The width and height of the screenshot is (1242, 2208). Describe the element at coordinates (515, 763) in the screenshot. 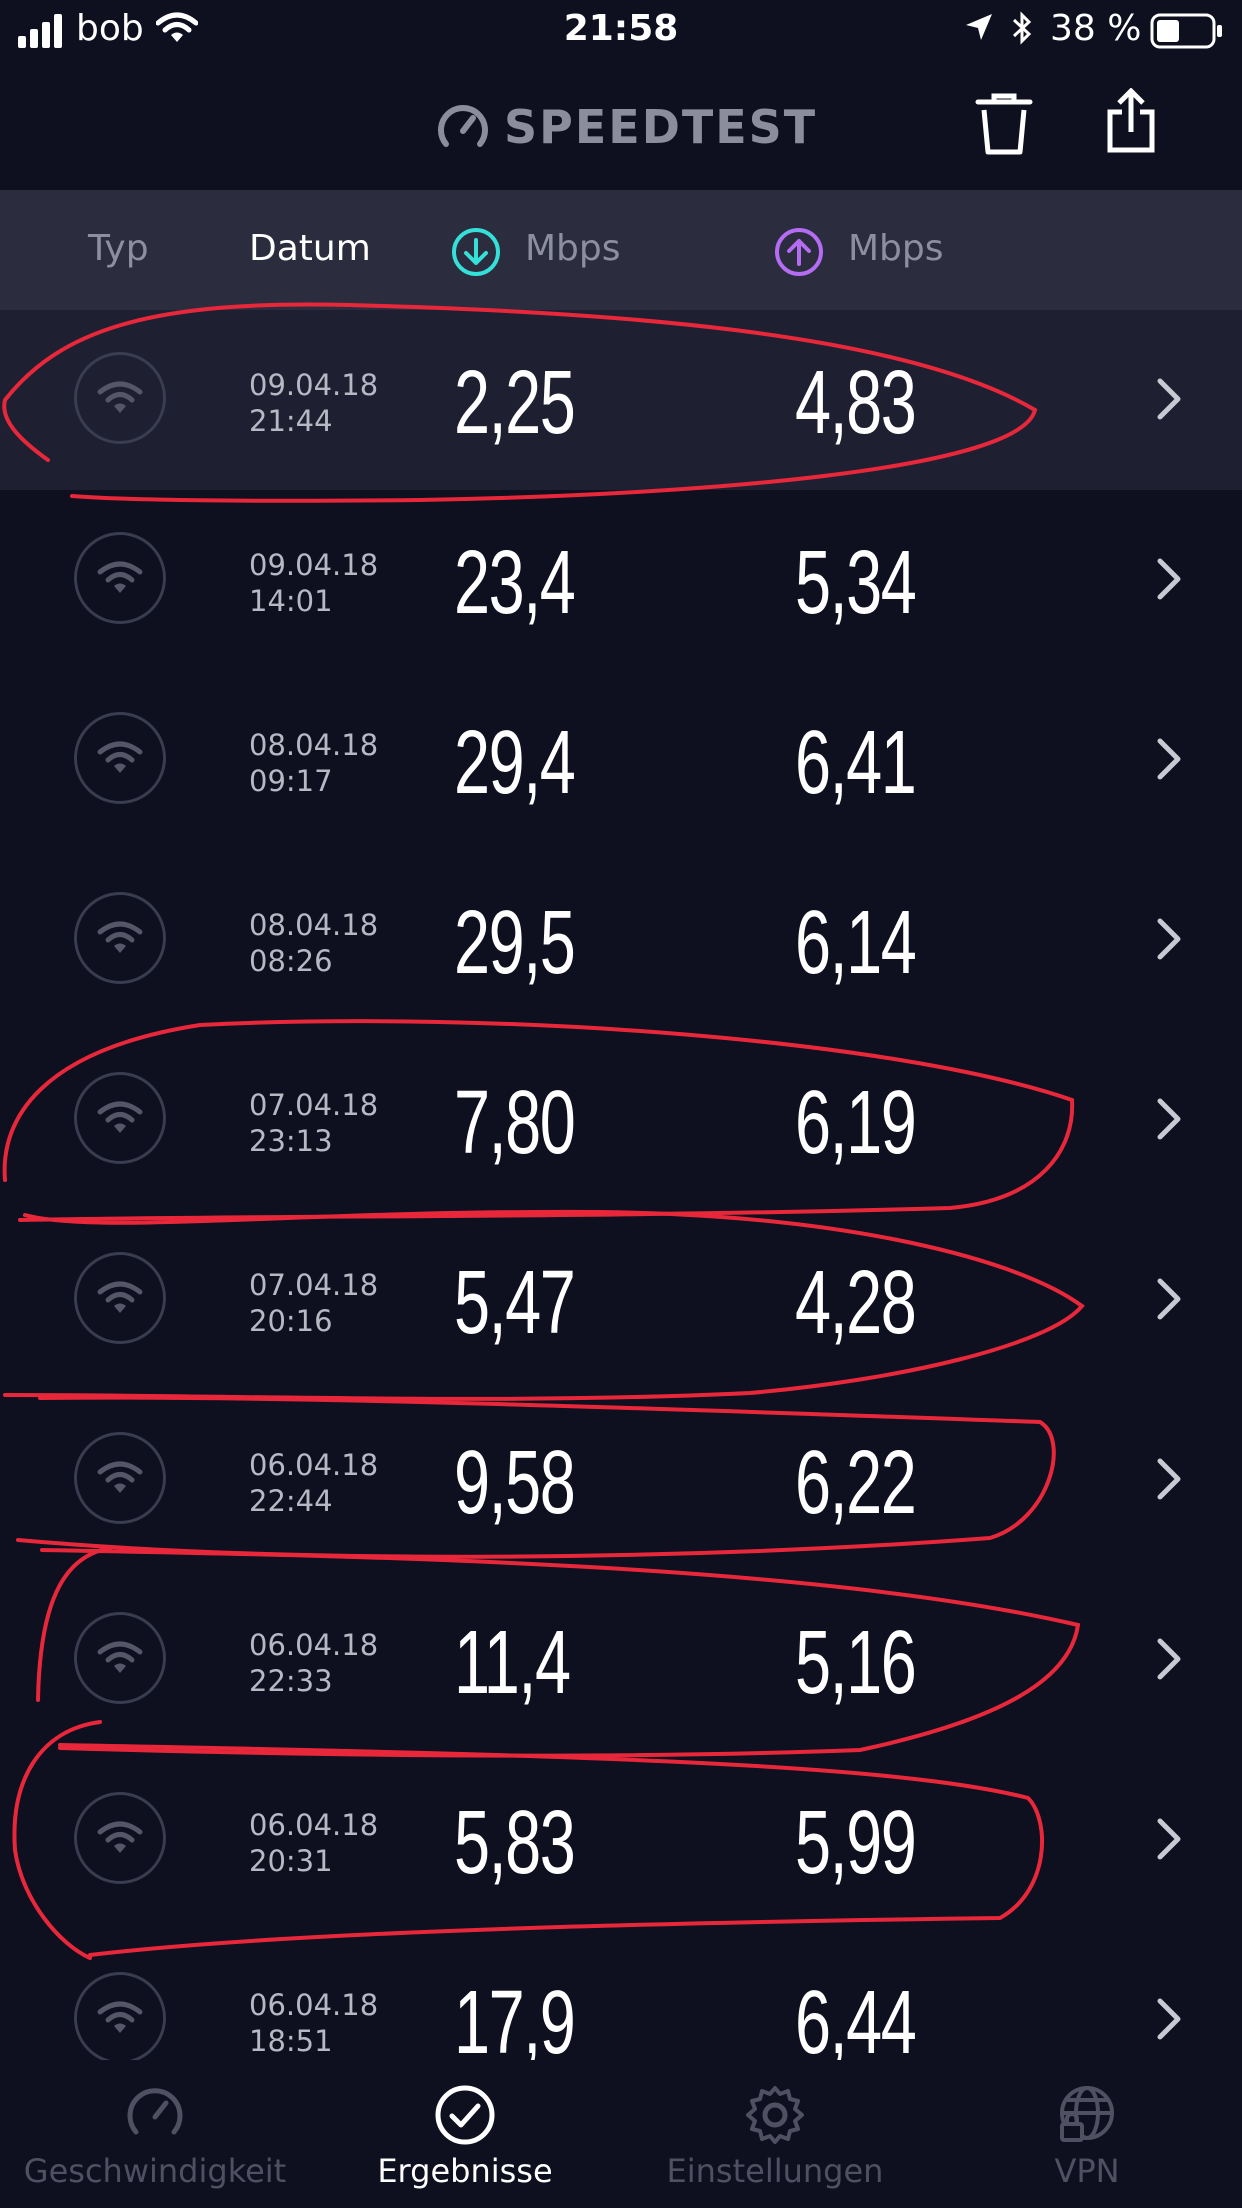

I see `result-download: 29,4` at that location.